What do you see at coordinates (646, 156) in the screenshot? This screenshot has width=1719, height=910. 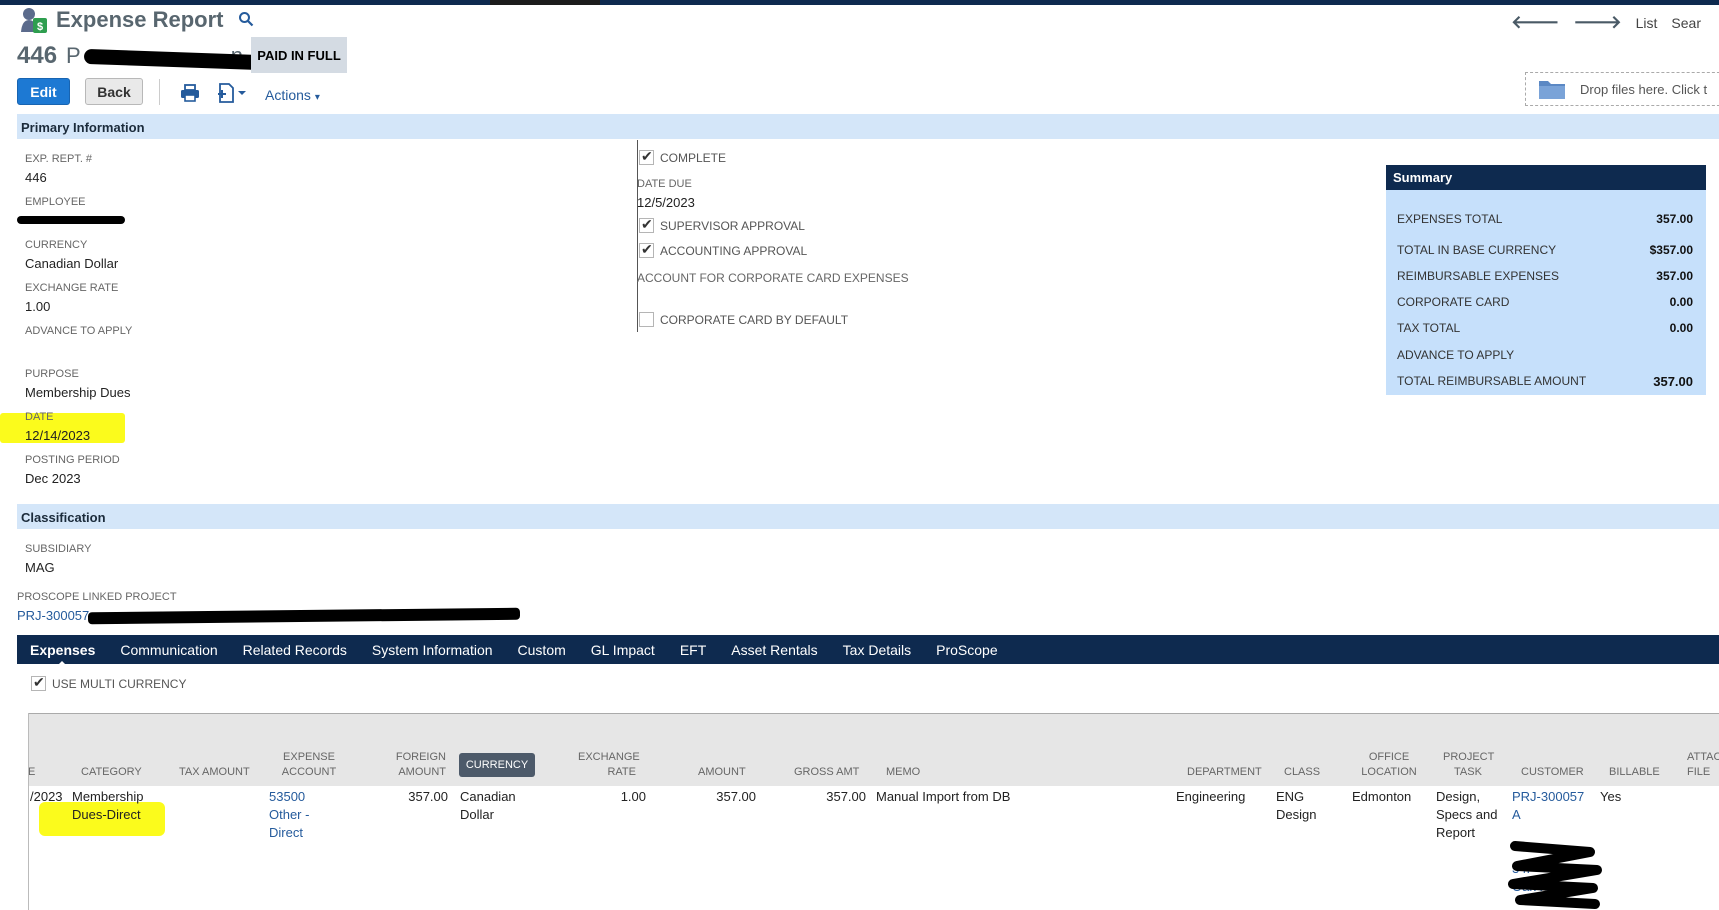 I see `complete-checkbox` at bounding box center [646, 156].